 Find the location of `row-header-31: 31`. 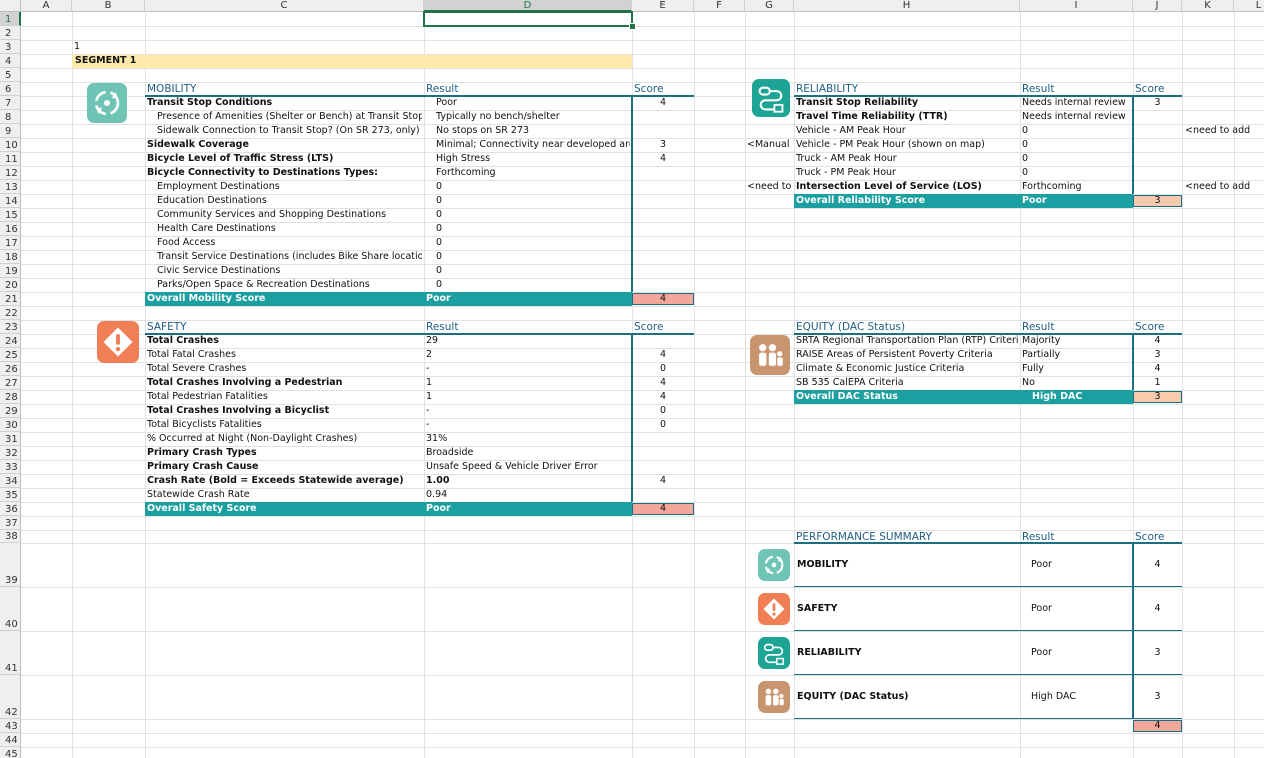

row-header-31: 31 is located at coordinates (10, 439).